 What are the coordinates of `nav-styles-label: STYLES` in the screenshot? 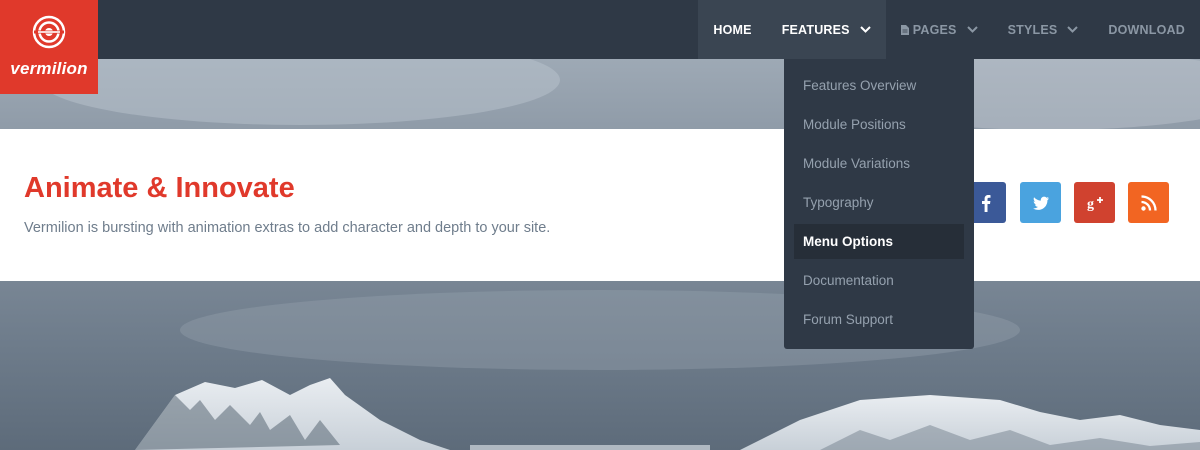 It's located at (1032, 29).